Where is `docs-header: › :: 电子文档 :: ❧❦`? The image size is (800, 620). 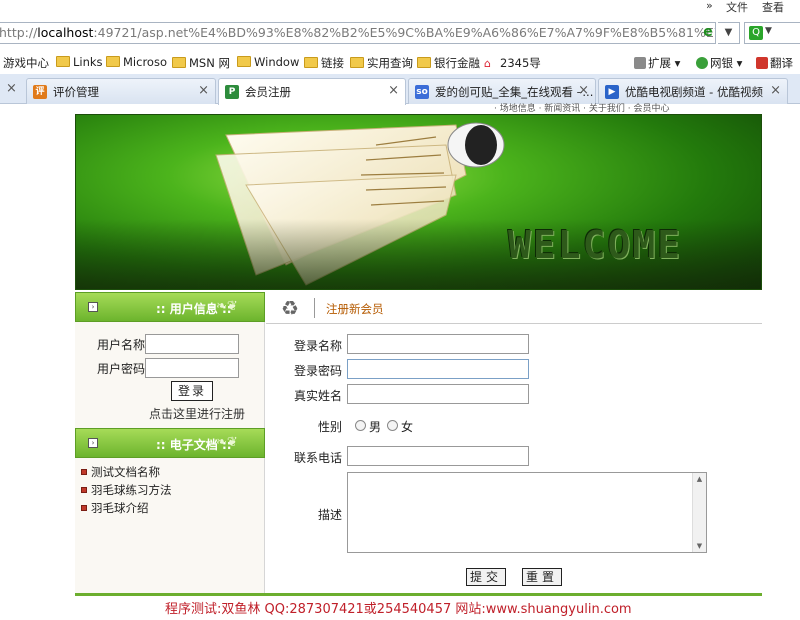 docs-header: › :: 电子文档 :: ❧❦ is located at coordinates (170, 443).